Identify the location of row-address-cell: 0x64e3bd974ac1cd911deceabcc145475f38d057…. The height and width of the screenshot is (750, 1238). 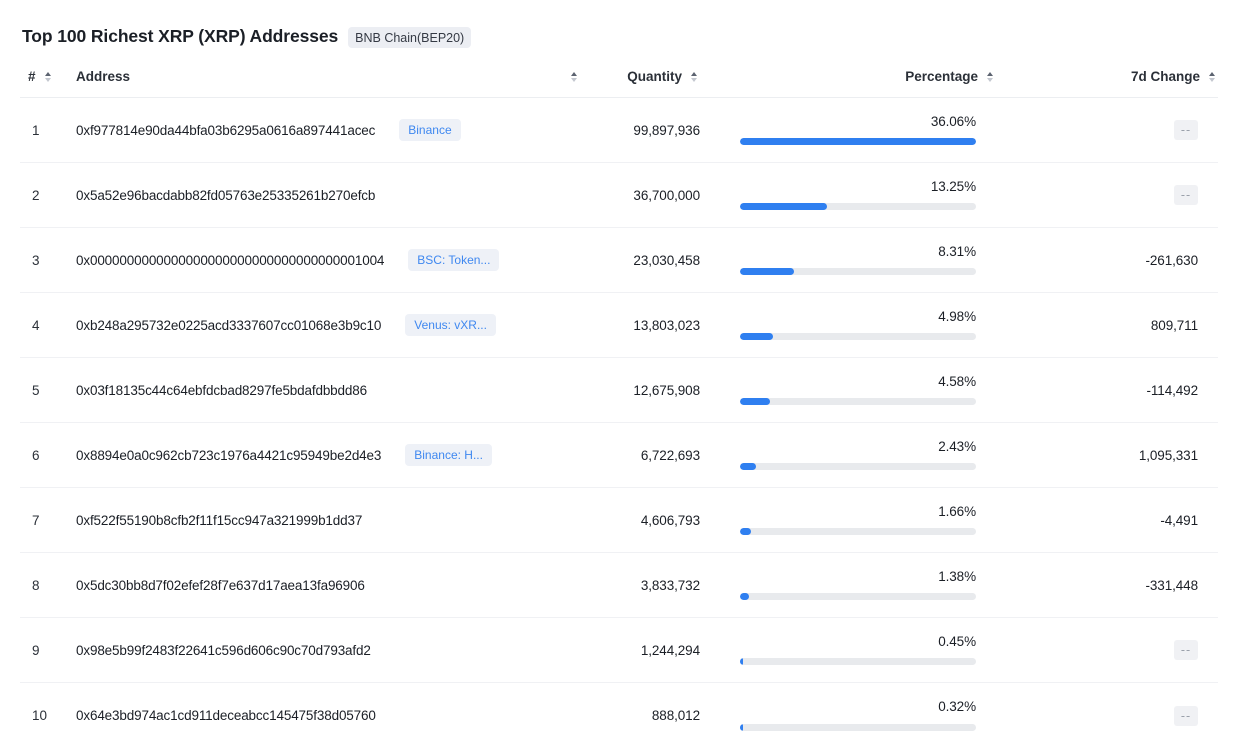
(318, 715).